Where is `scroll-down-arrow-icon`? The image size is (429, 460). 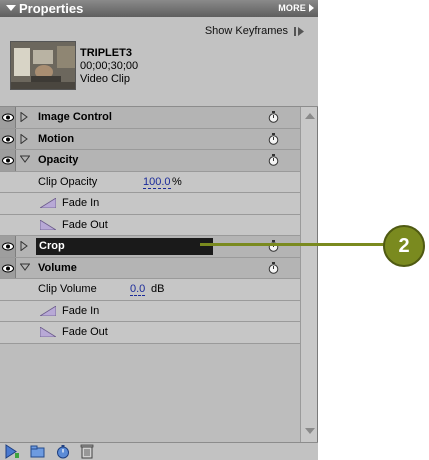
scroll-down-arrow-icon is located at coordinates (310, 431).